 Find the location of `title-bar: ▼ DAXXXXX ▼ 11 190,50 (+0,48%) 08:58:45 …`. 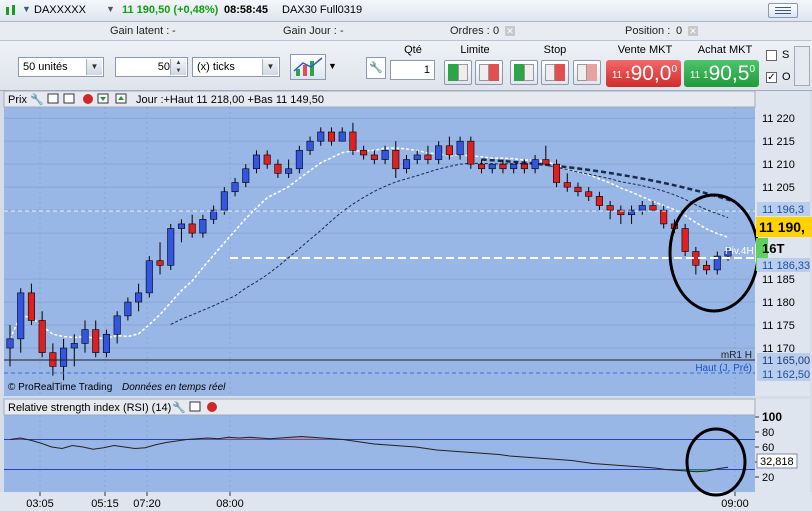

title-bar: ▼ DAXXXXX ▼ 11 190,50 (+0,48%) 08:58:45 … is located at coordinates (406, 11).